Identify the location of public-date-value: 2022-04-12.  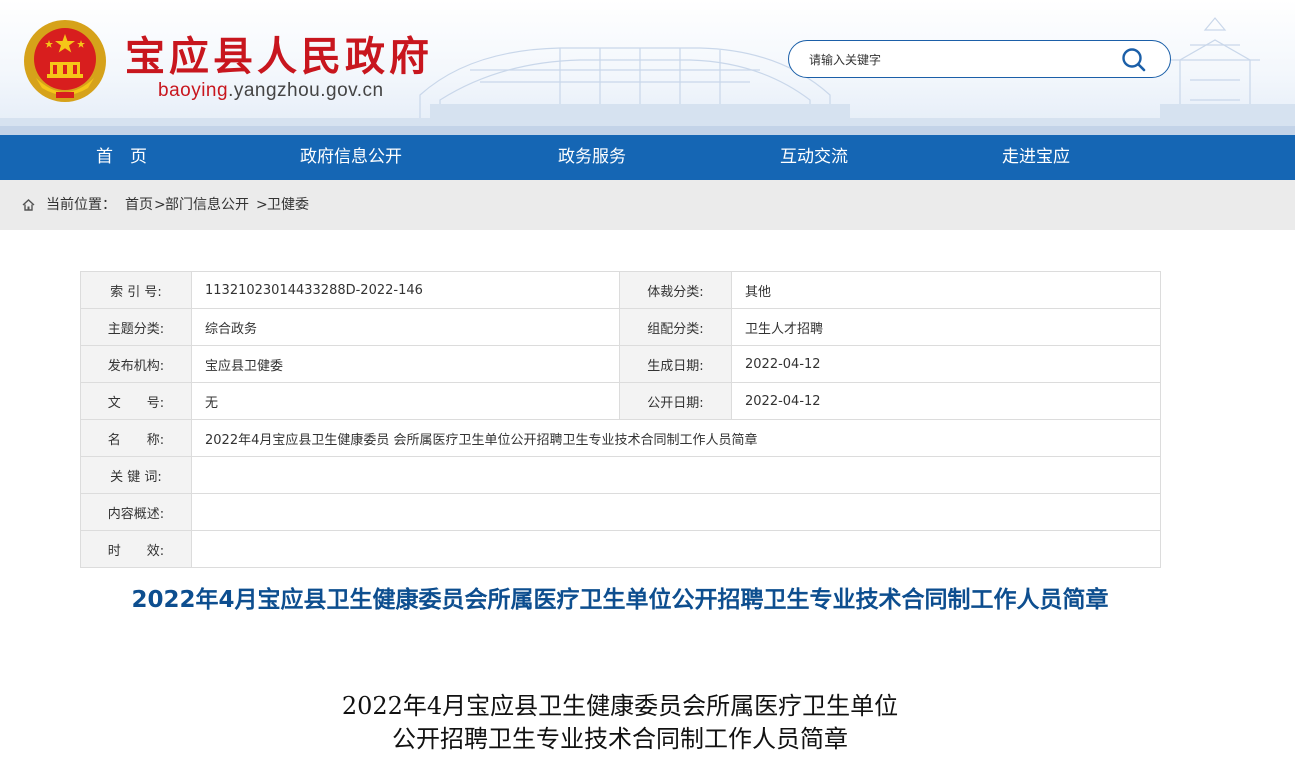
(946, 401).